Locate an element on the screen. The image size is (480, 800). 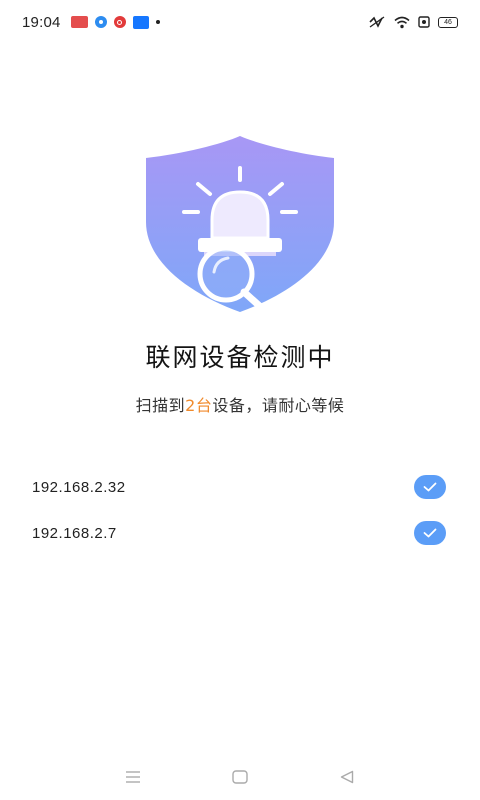
wifi-icon is located at coordinates (402, 22).